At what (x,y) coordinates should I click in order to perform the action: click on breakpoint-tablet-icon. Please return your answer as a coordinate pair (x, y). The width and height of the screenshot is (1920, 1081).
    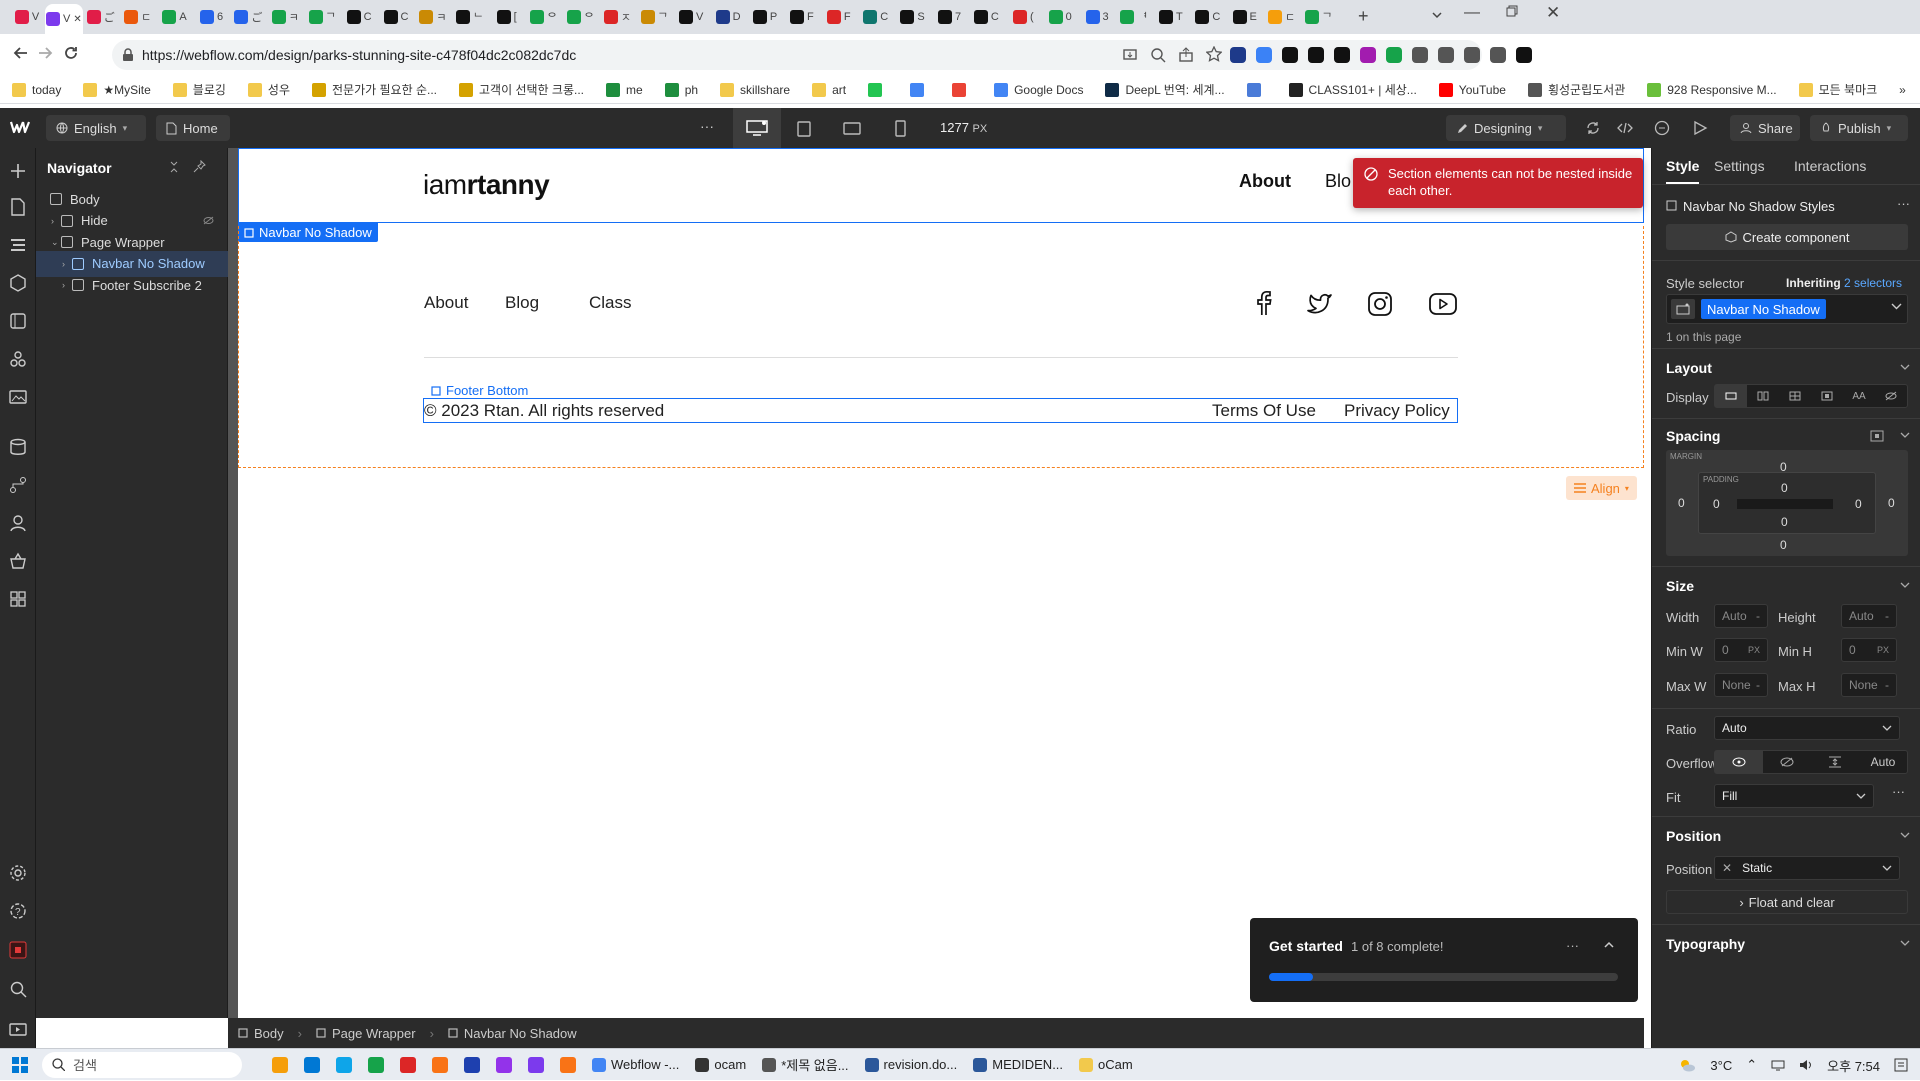
    Looking at the image, I should click on (804, 129).